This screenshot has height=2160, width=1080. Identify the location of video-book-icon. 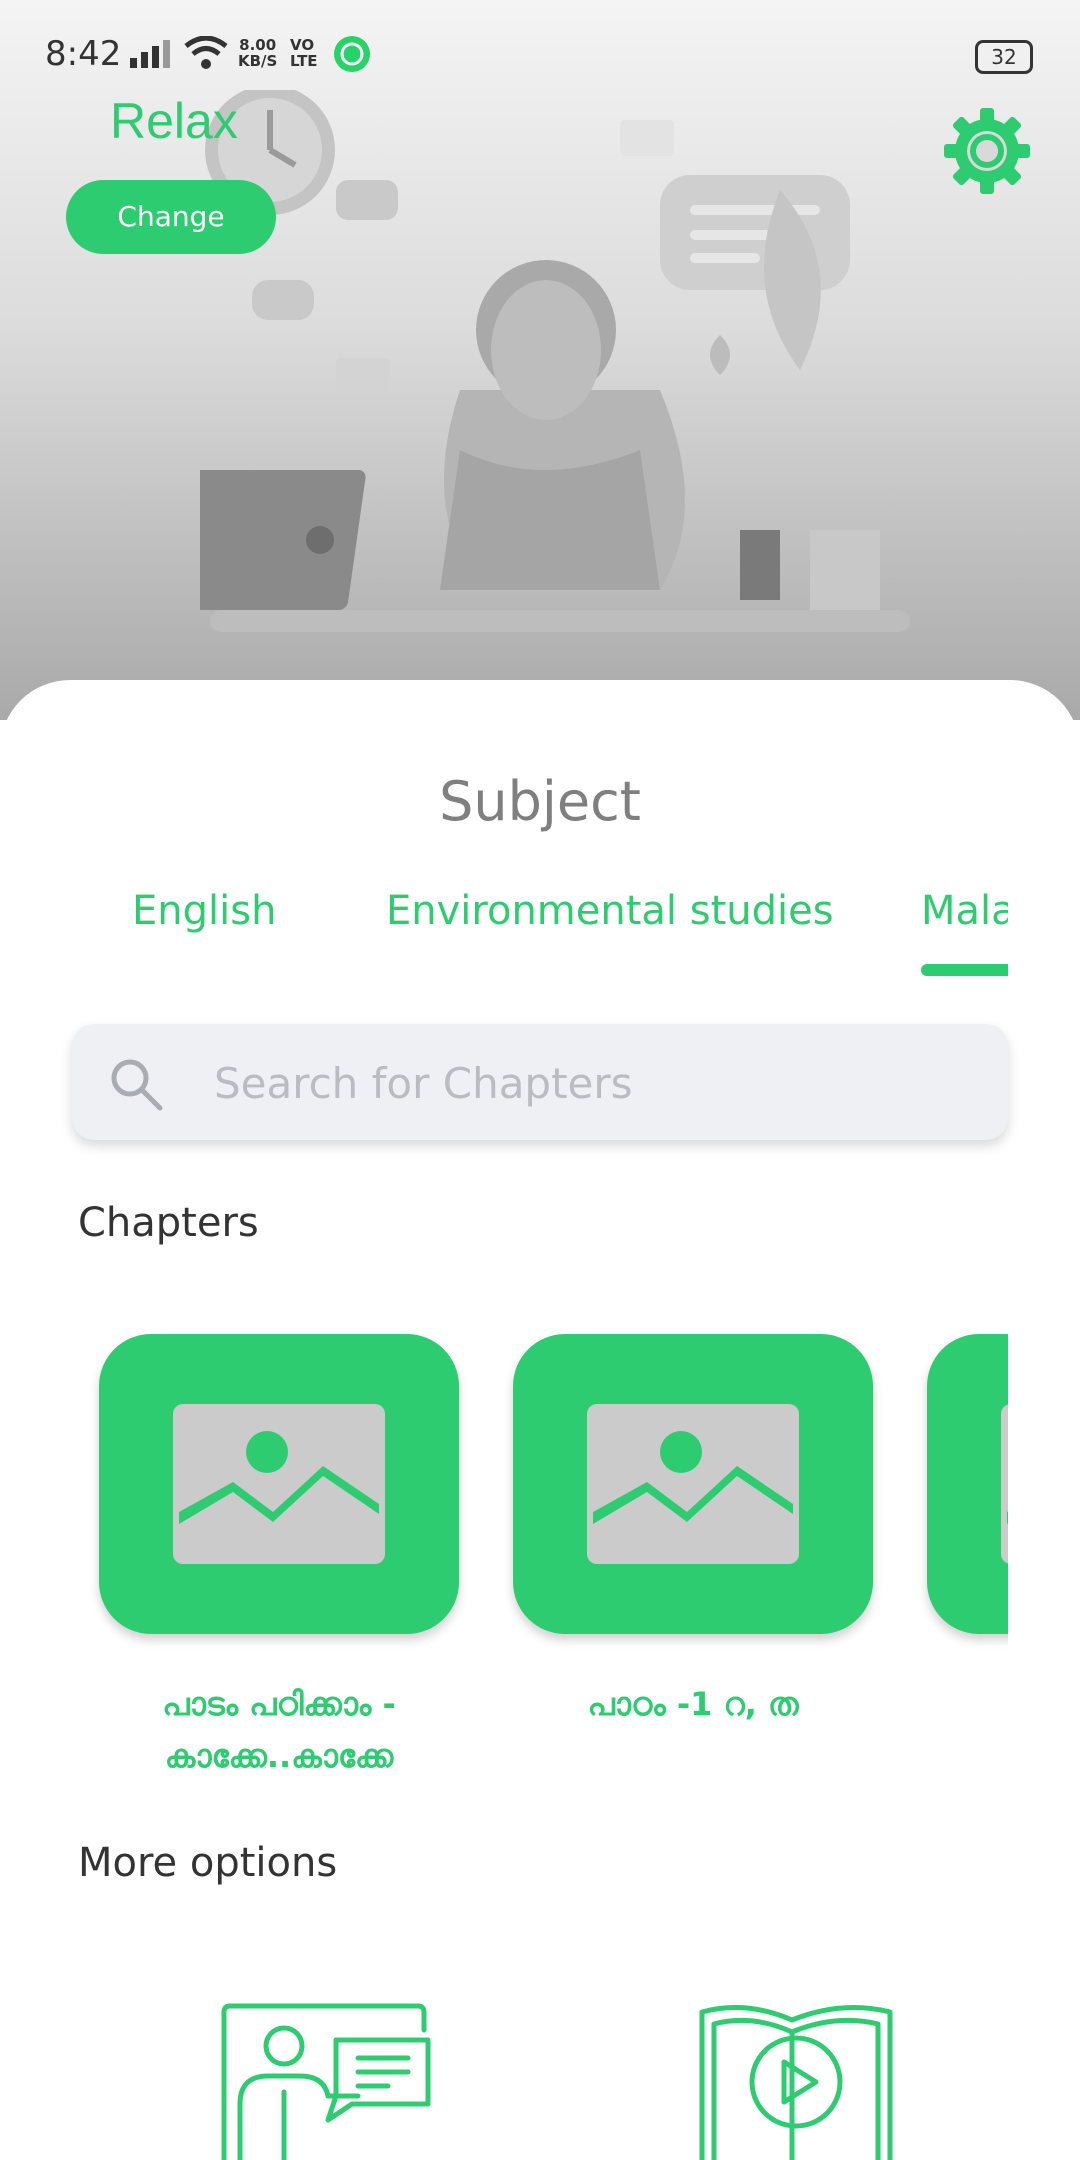
(796, 2080).